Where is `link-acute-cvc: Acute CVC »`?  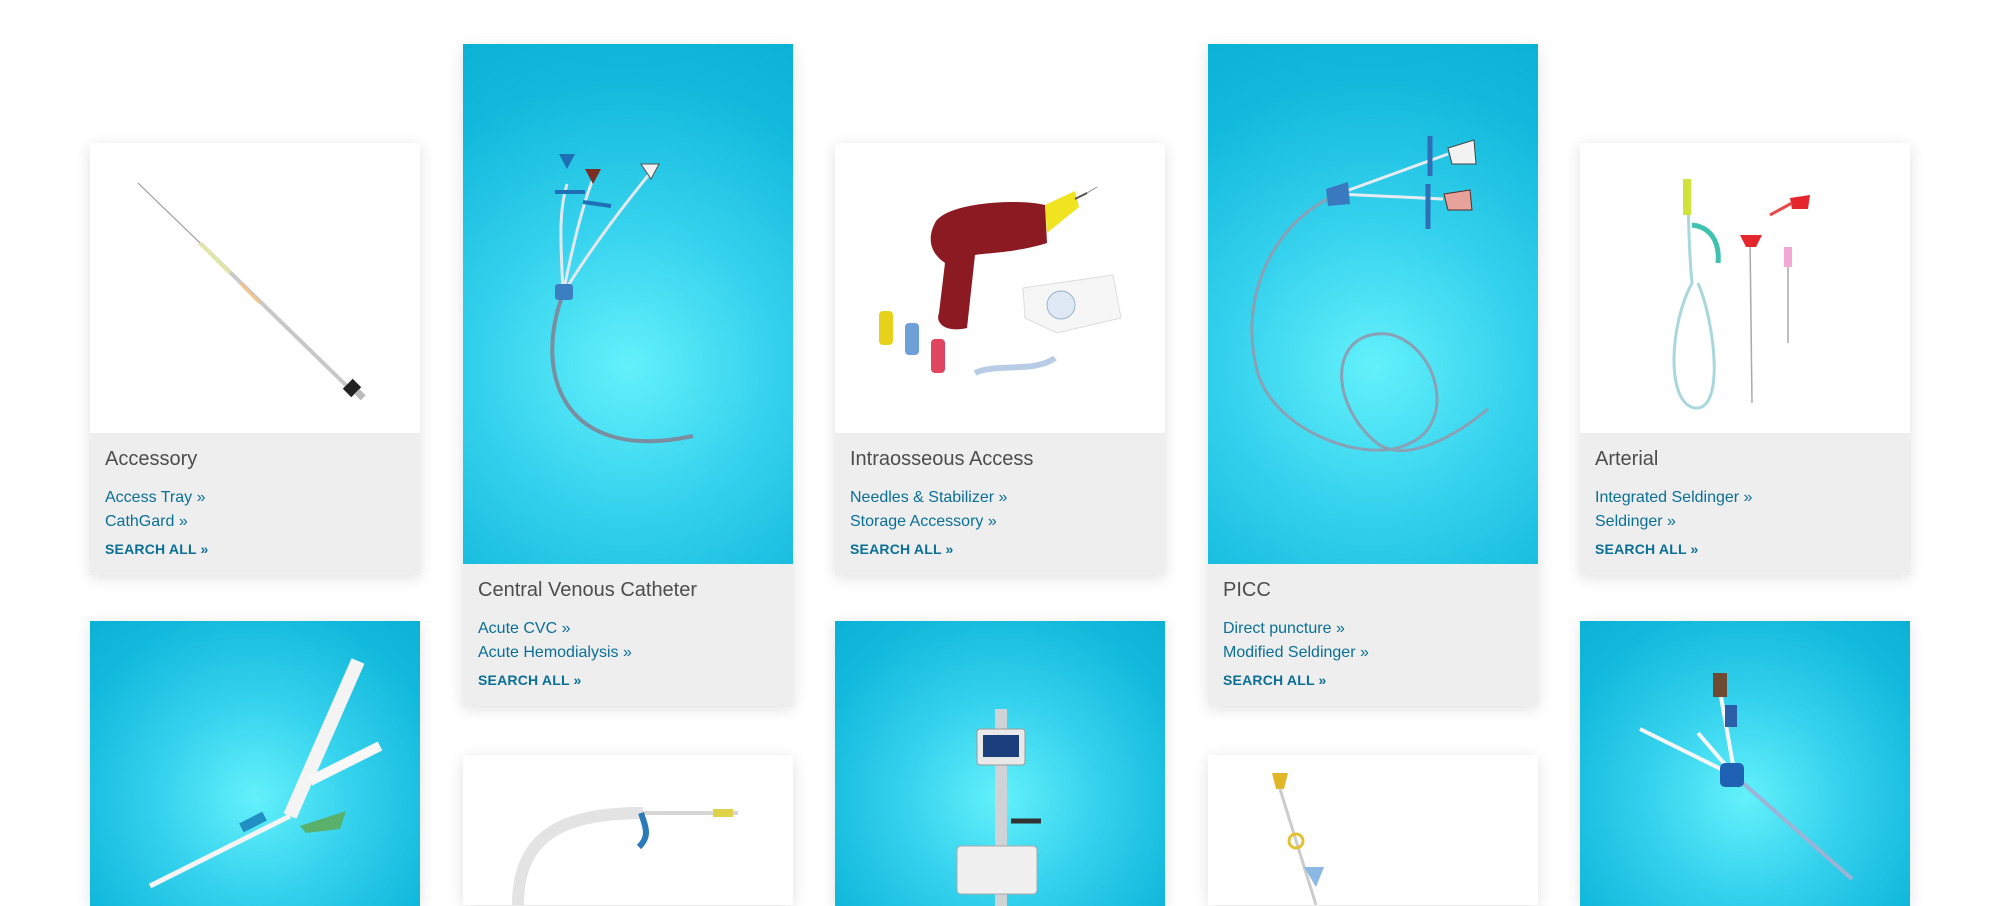 link-acute-cvc: Acute CVC » is located at coordinates (628, 629).